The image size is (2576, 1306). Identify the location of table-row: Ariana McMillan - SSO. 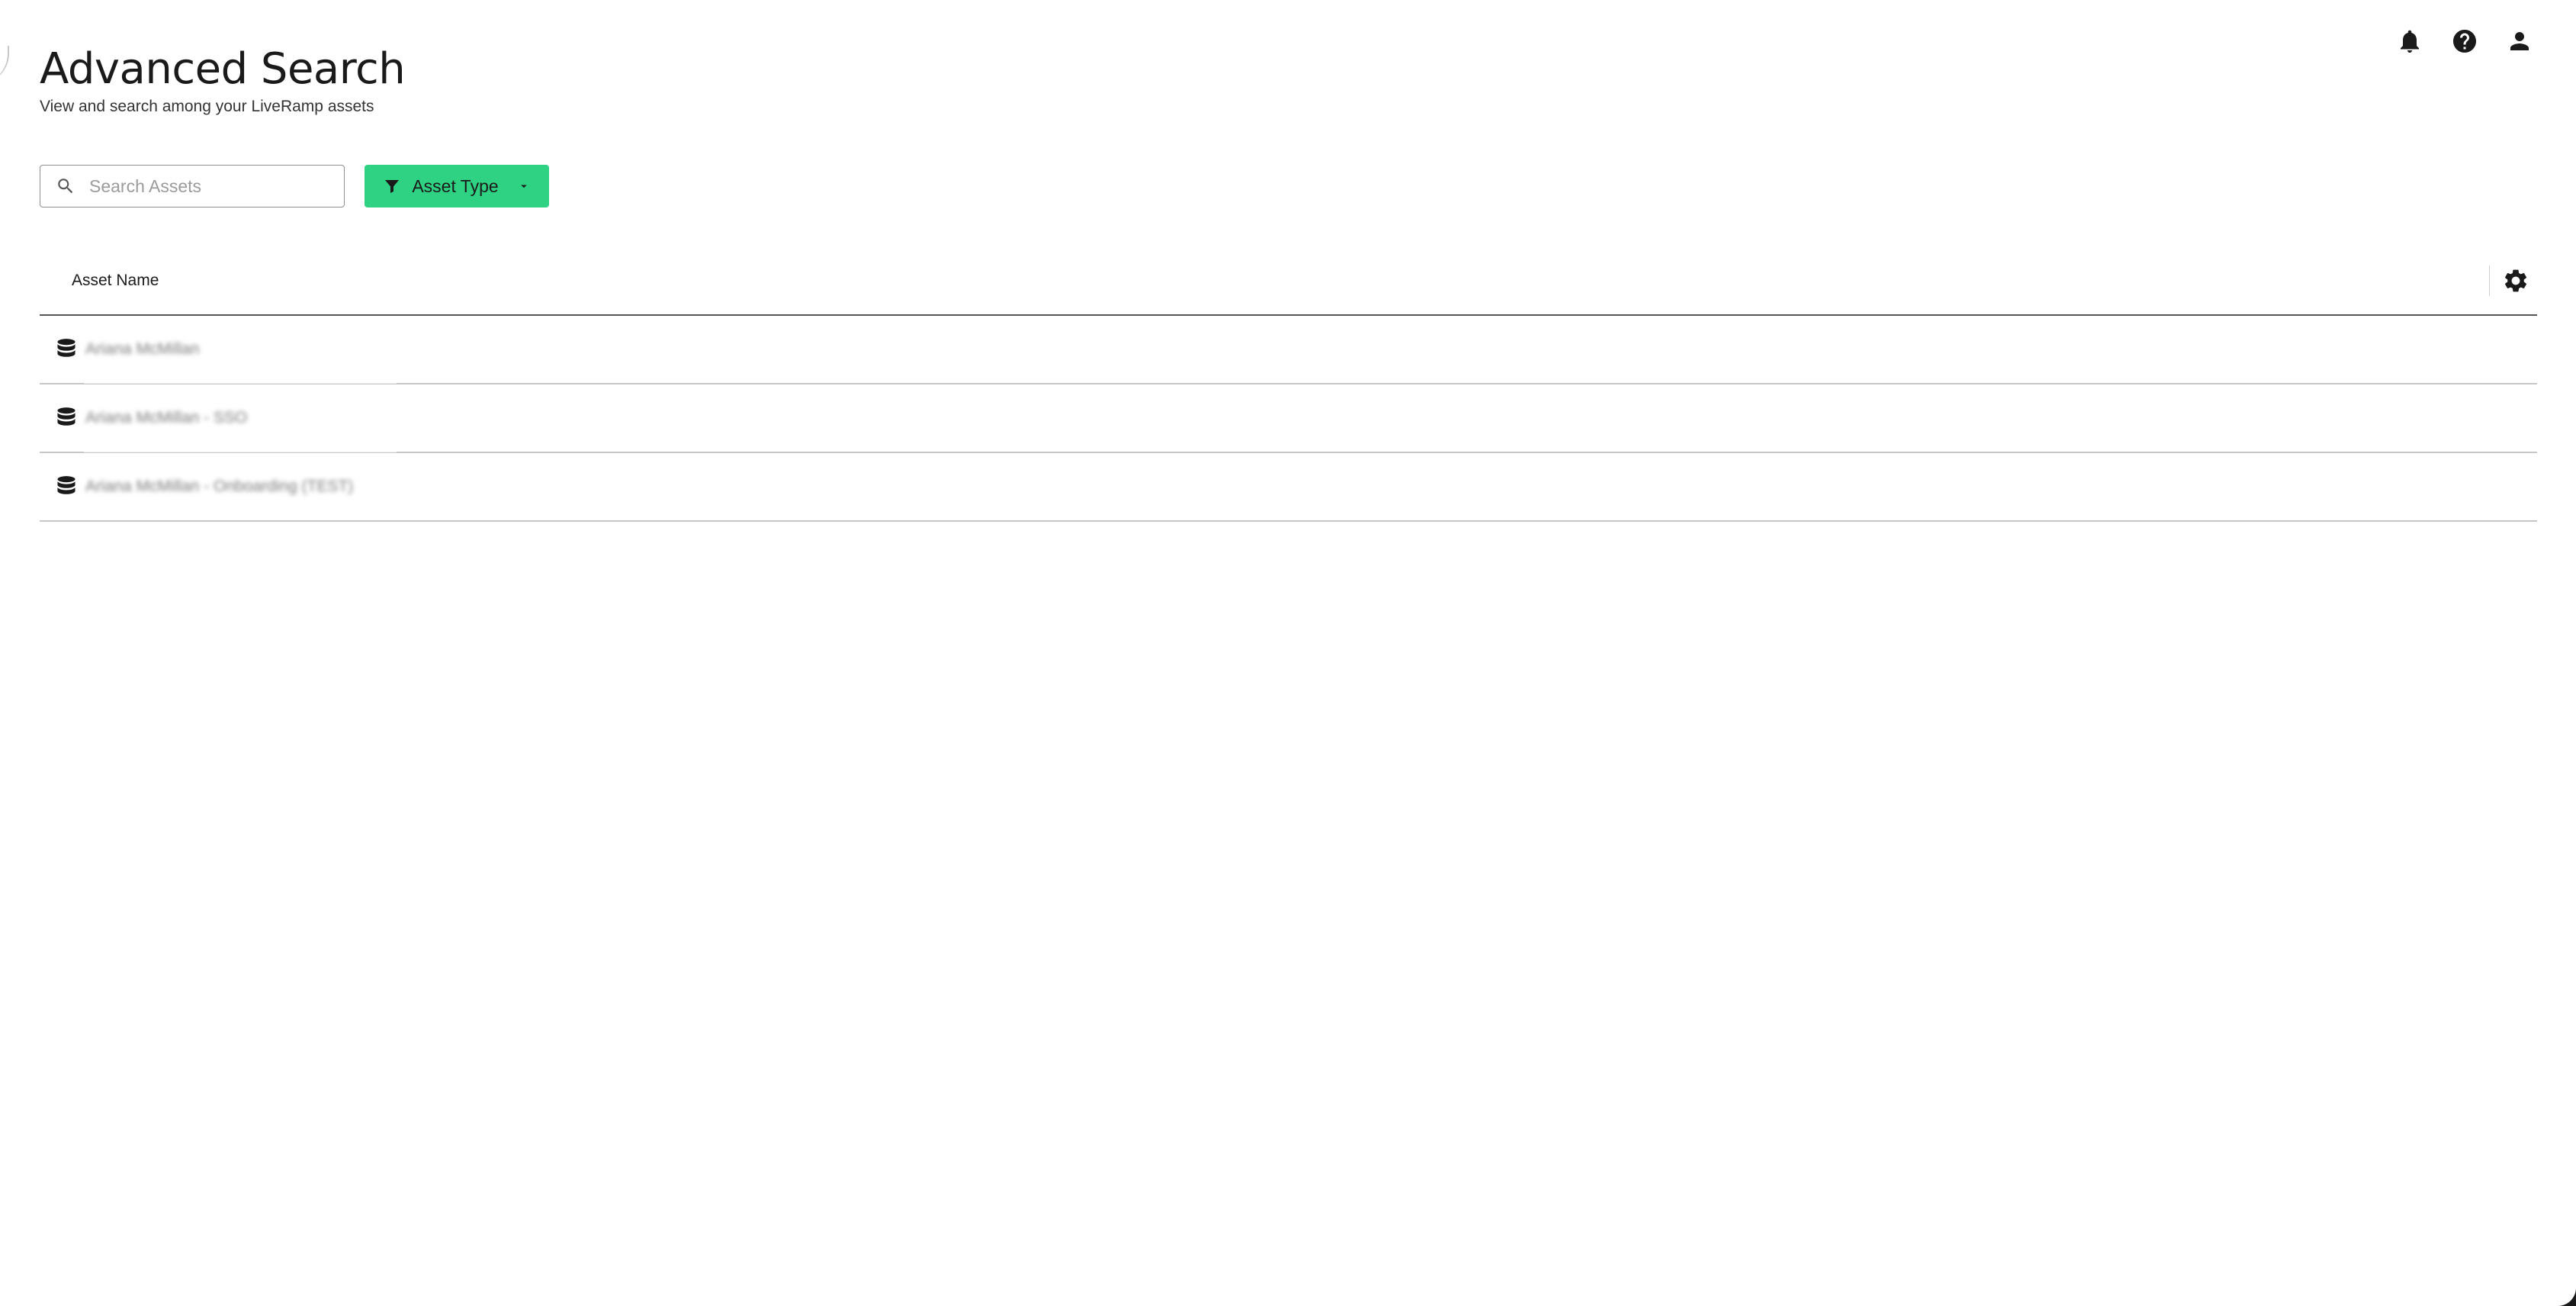
(1288, 418).